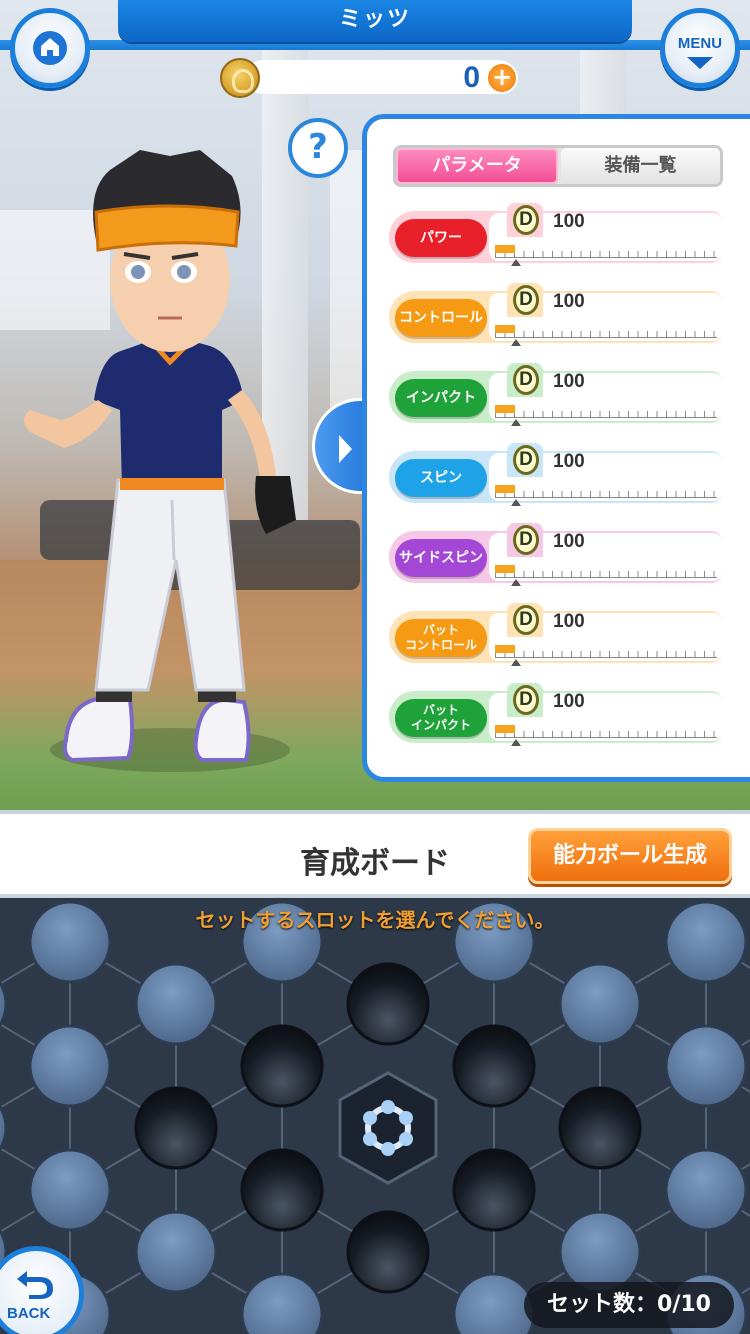  Describe the element at coordinates (471, 77) in the screenshot. I see `currency-value: 0` at that location.